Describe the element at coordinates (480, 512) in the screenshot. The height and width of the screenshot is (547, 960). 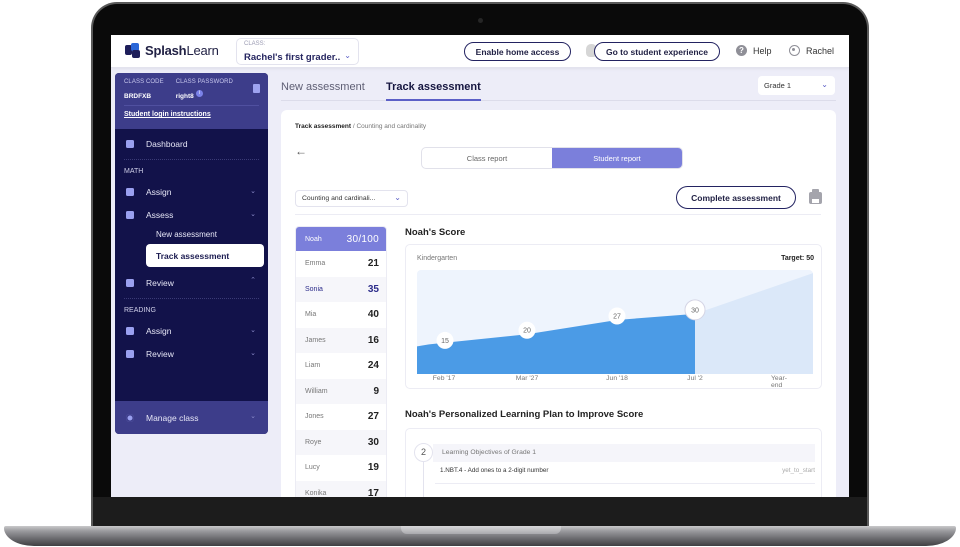
I see `laptop-bezel` at that location.